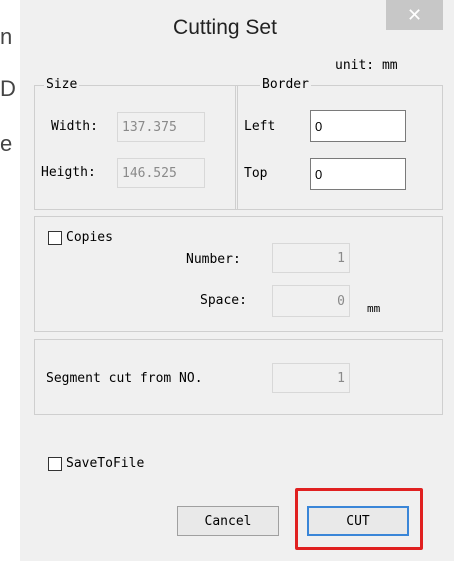 The width and height of the screenshot is (454, 561). Describe the element at coordinates (6, 143) in the screenshot. I see `background-text-fragment: e` at that location.